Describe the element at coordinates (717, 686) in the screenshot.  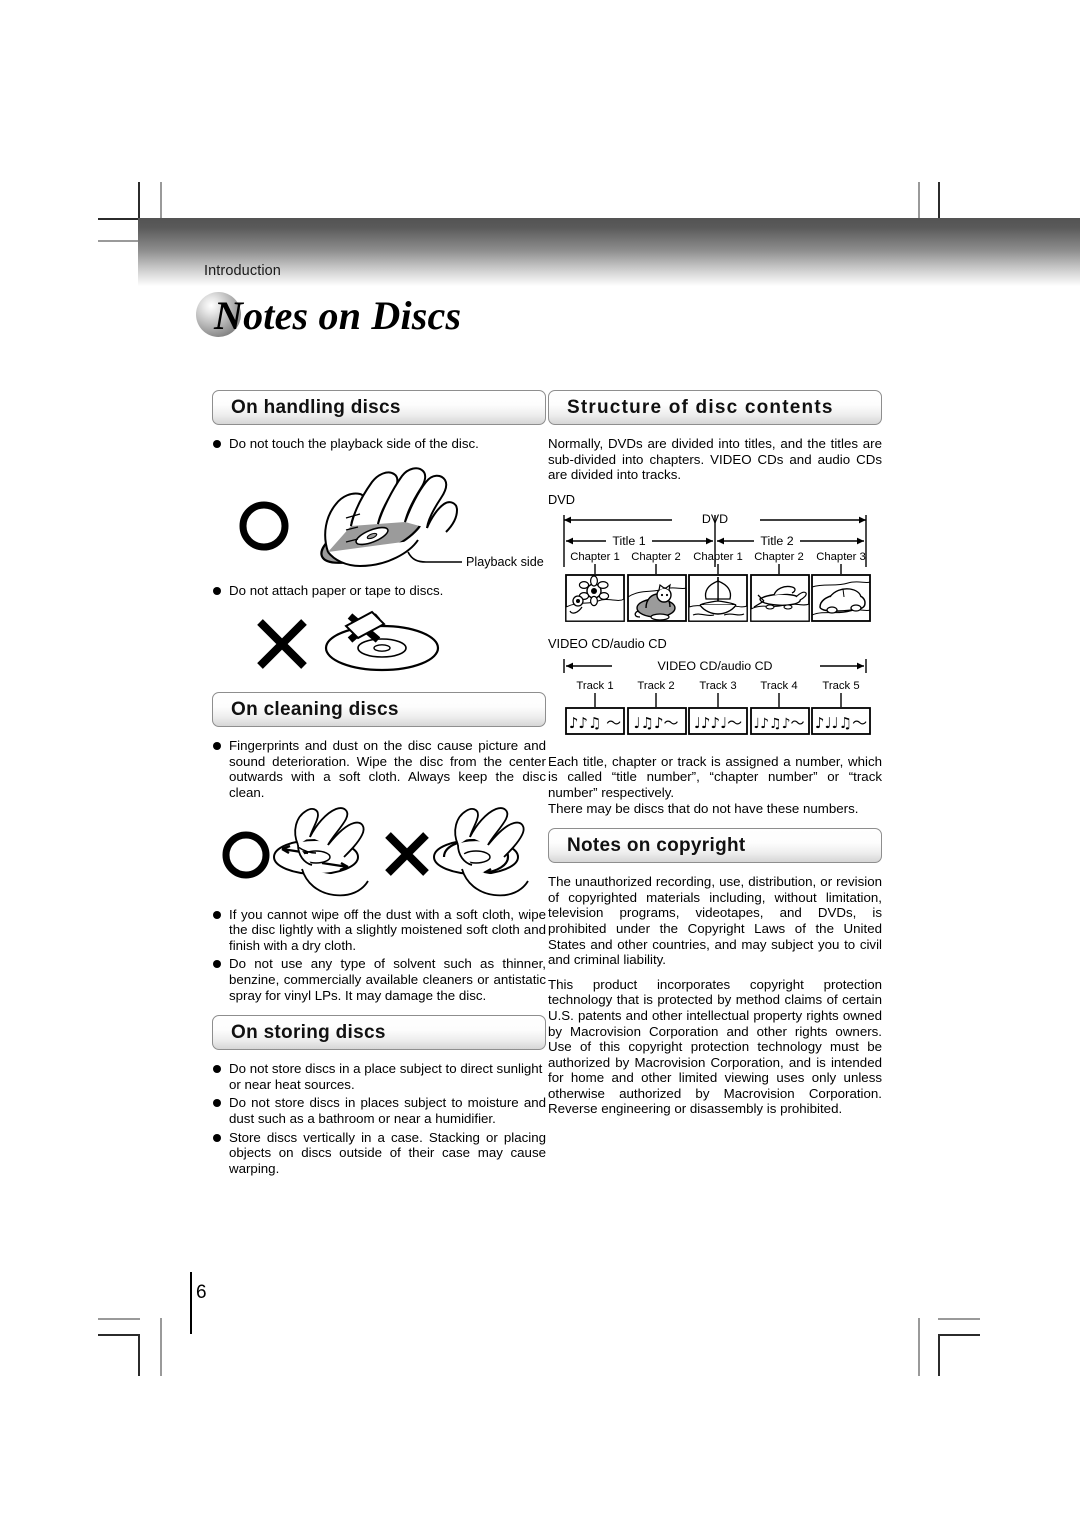
I see `track-label: Track 3` at that location.